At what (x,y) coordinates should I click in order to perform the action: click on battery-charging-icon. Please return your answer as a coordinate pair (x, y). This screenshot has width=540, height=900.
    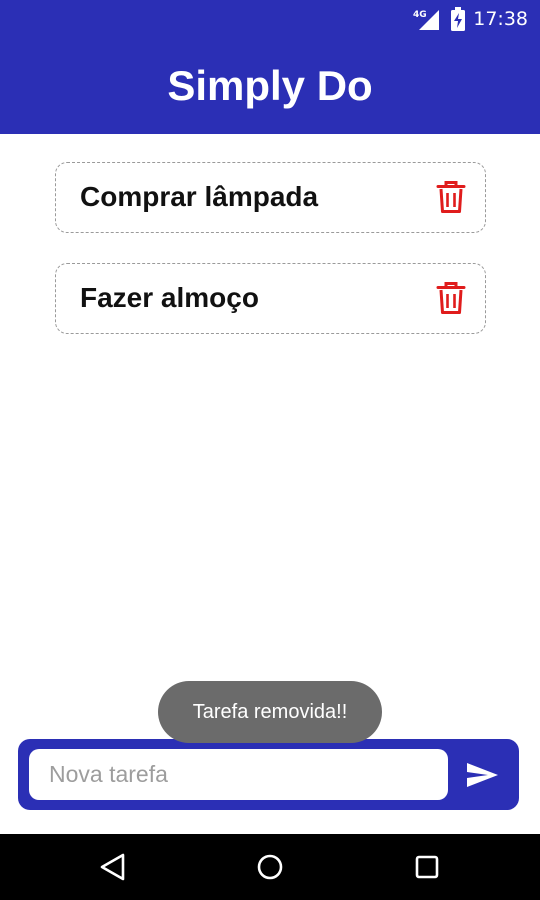
    Looking at the image, I should click on (458, 19).